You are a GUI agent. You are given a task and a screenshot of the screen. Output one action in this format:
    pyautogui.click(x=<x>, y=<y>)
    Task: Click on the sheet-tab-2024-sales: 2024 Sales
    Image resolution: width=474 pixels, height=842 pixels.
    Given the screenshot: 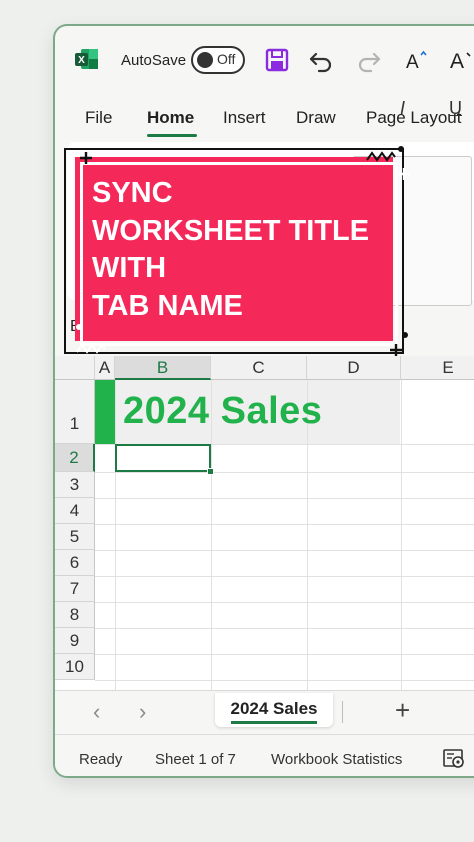 What is the action you would take?
    pyautogui.click(x=274, y=710)
    